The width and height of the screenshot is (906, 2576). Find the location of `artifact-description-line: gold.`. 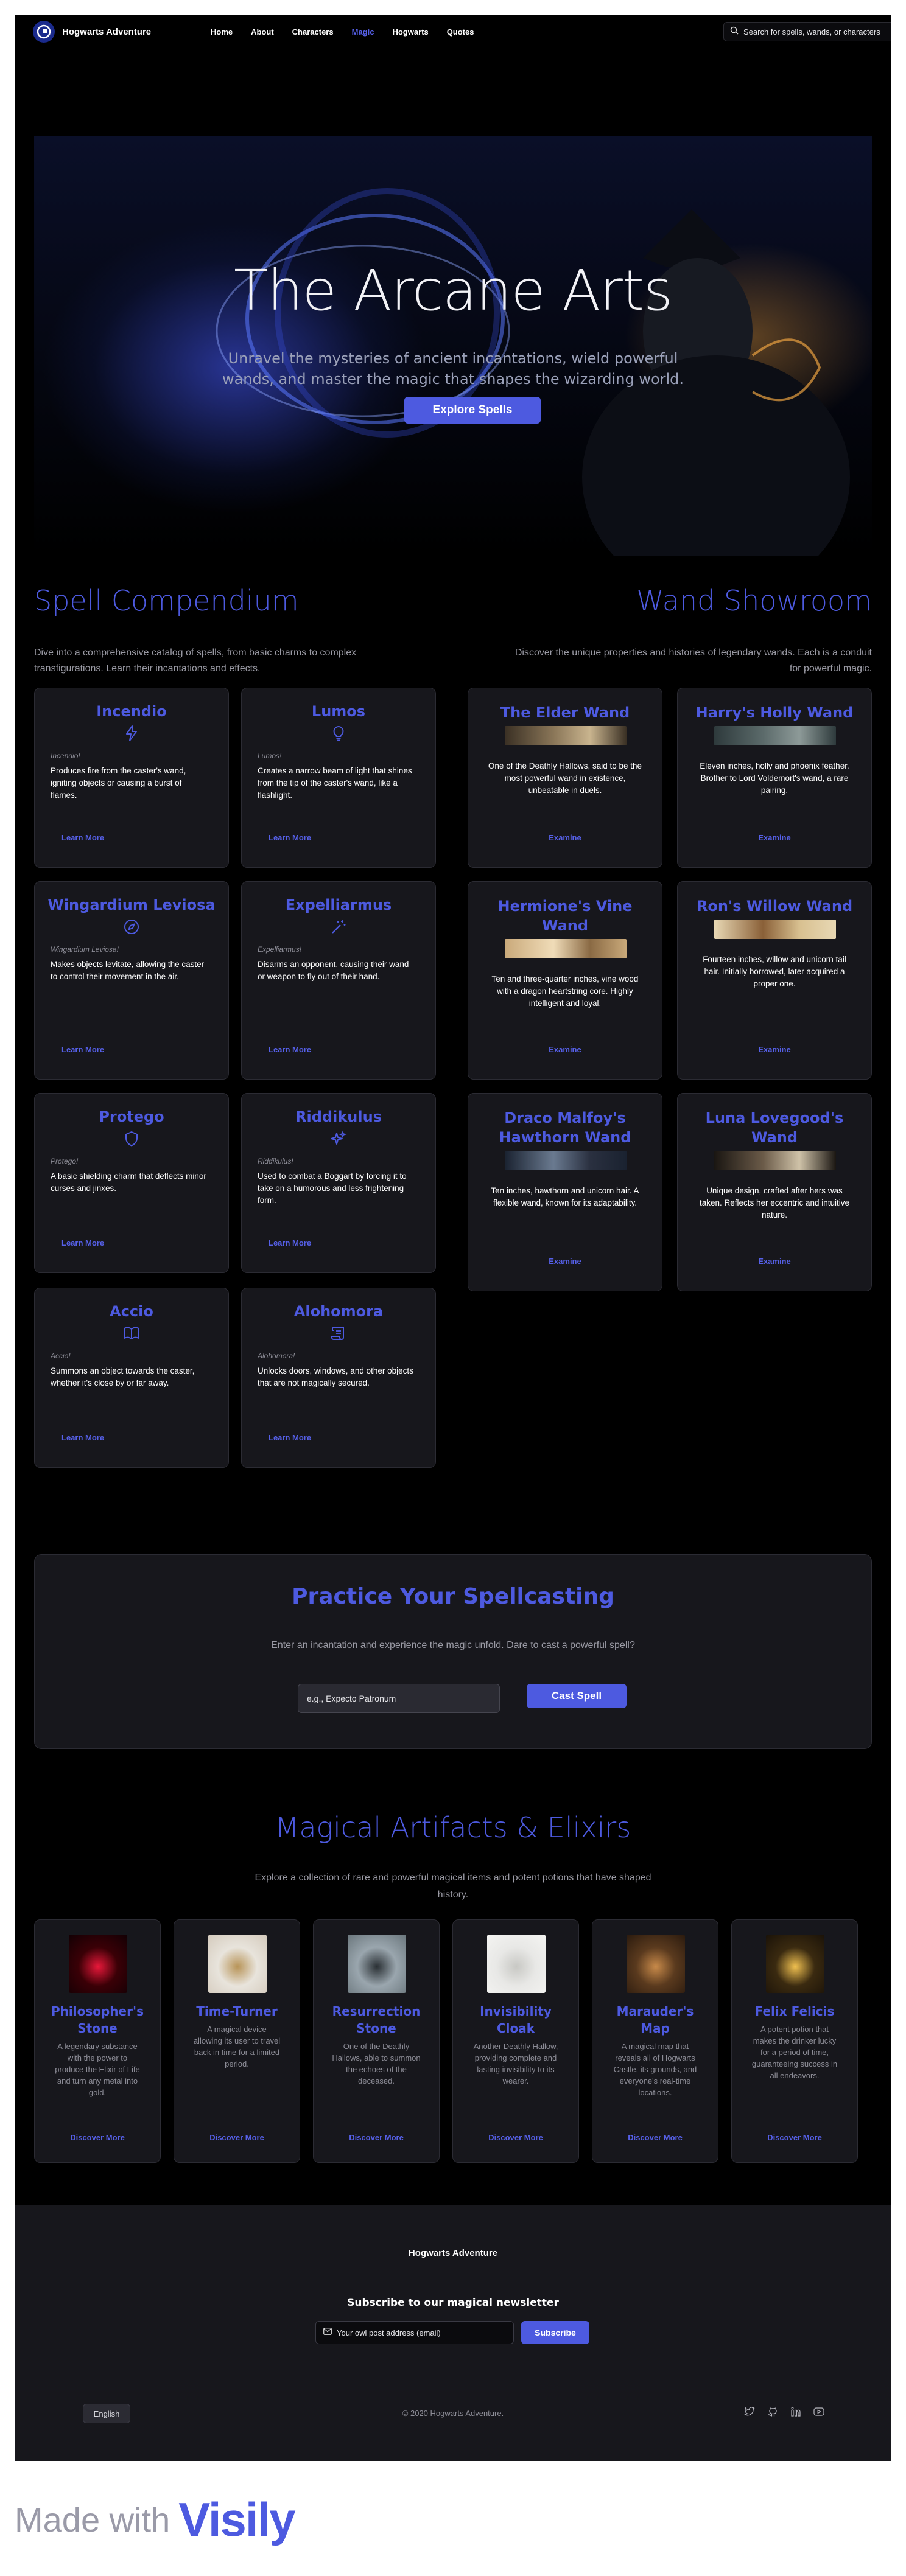

artifact-description-line: gold. is located at coordinates (97, 2092).